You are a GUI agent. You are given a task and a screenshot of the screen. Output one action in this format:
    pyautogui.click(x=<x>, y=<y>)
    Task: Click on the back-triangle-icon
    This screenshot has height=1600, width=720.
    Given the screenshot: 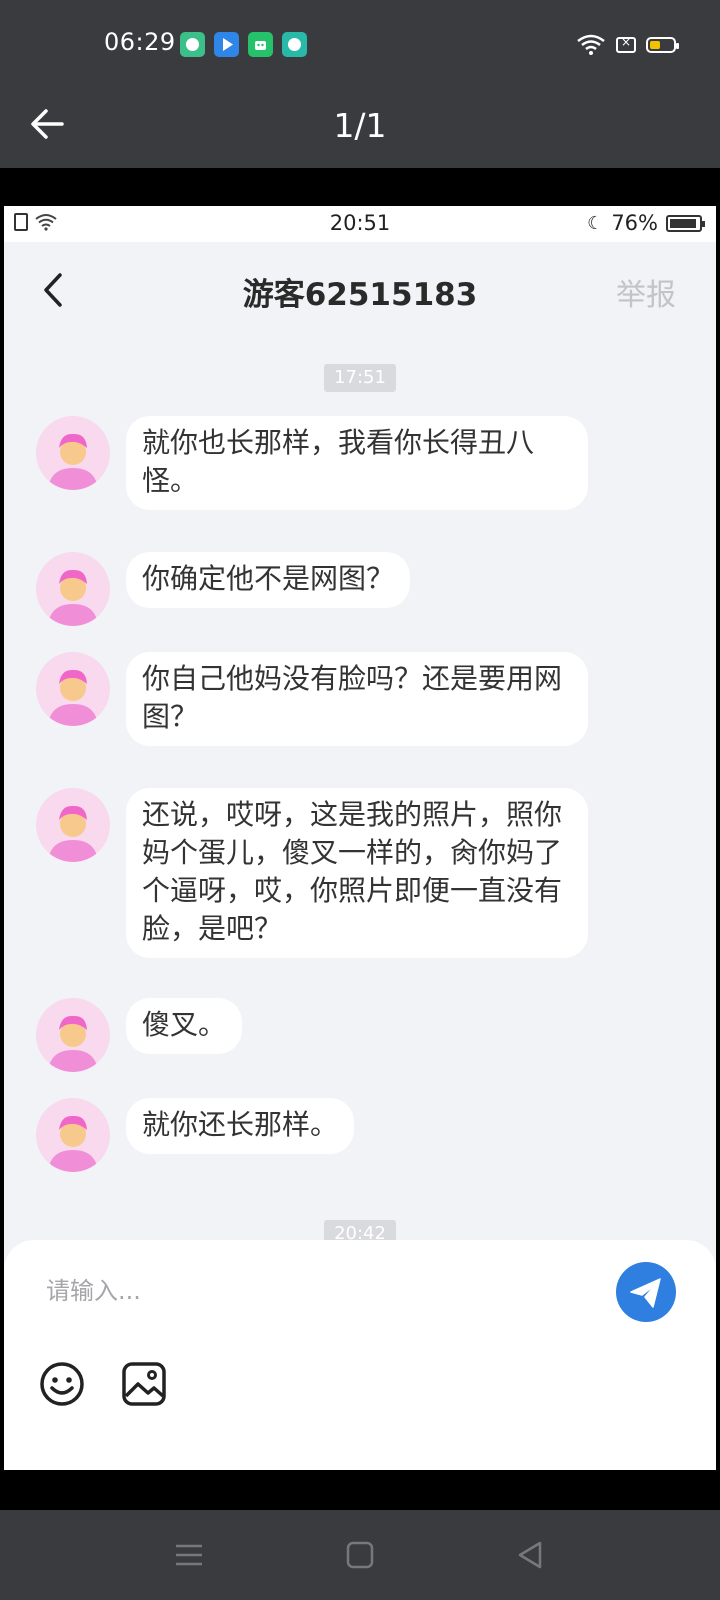 What is the action you would take?
    pyautogui.click(x=530, y=1555)
    